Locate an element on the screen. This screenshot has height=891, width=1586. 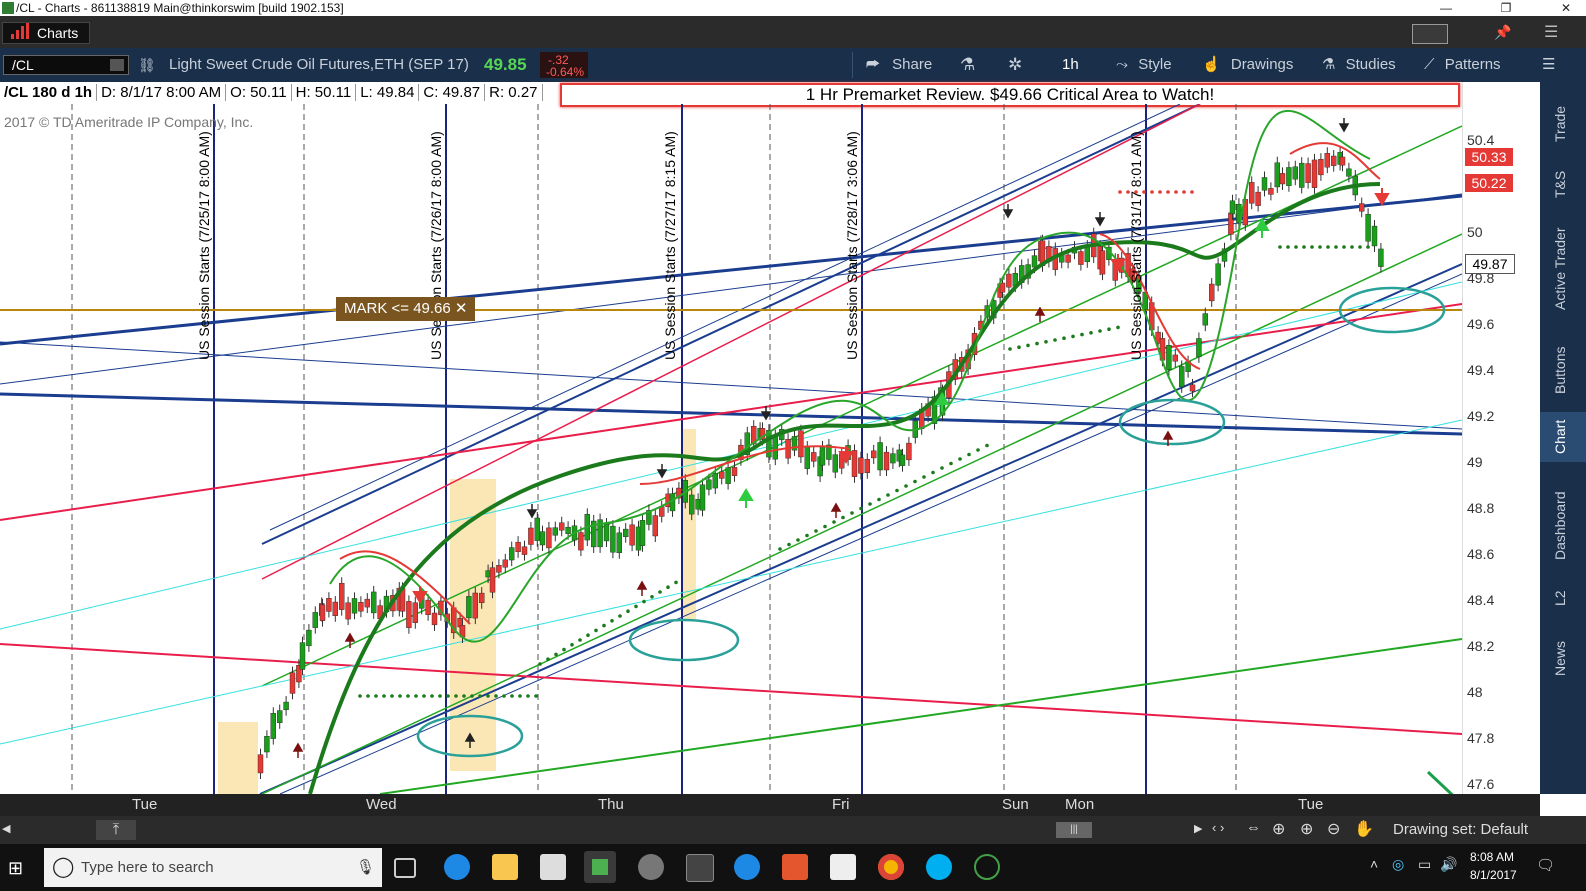
tray-app-icon: ◎ is located at coordinates (1398, 864).